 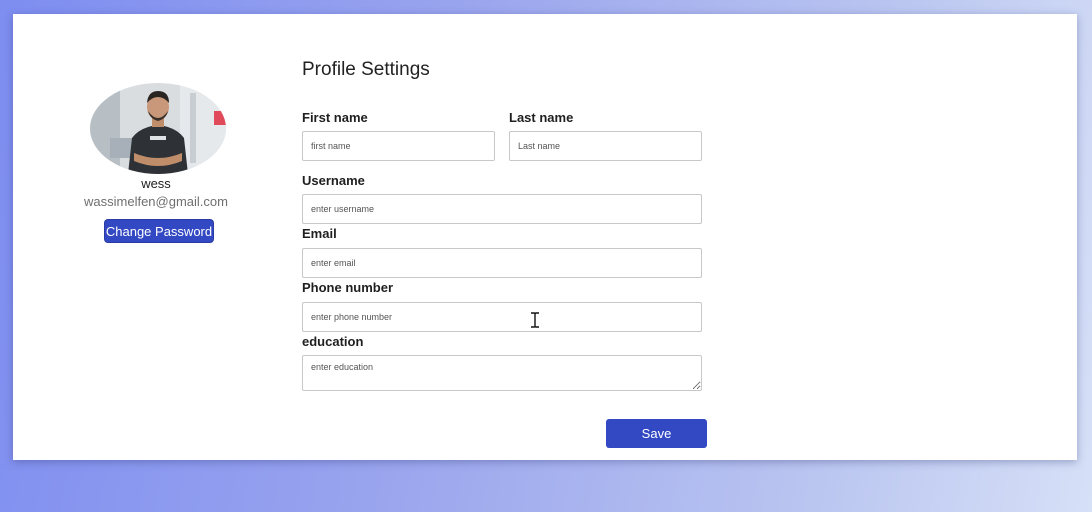 I want to click on email-input, so click(x=502, y=263).